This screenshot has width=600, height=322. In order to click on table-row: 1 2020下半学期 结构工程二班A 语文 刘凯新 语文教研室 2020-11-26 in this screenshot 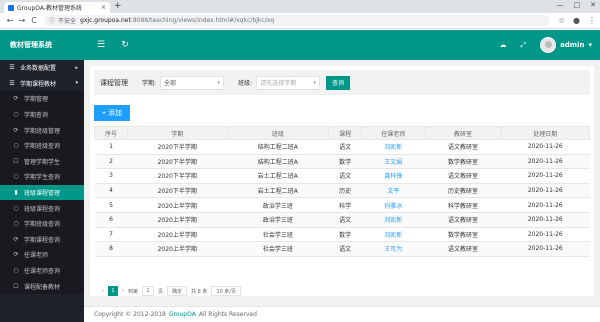, I will do `click(342, 147)`.